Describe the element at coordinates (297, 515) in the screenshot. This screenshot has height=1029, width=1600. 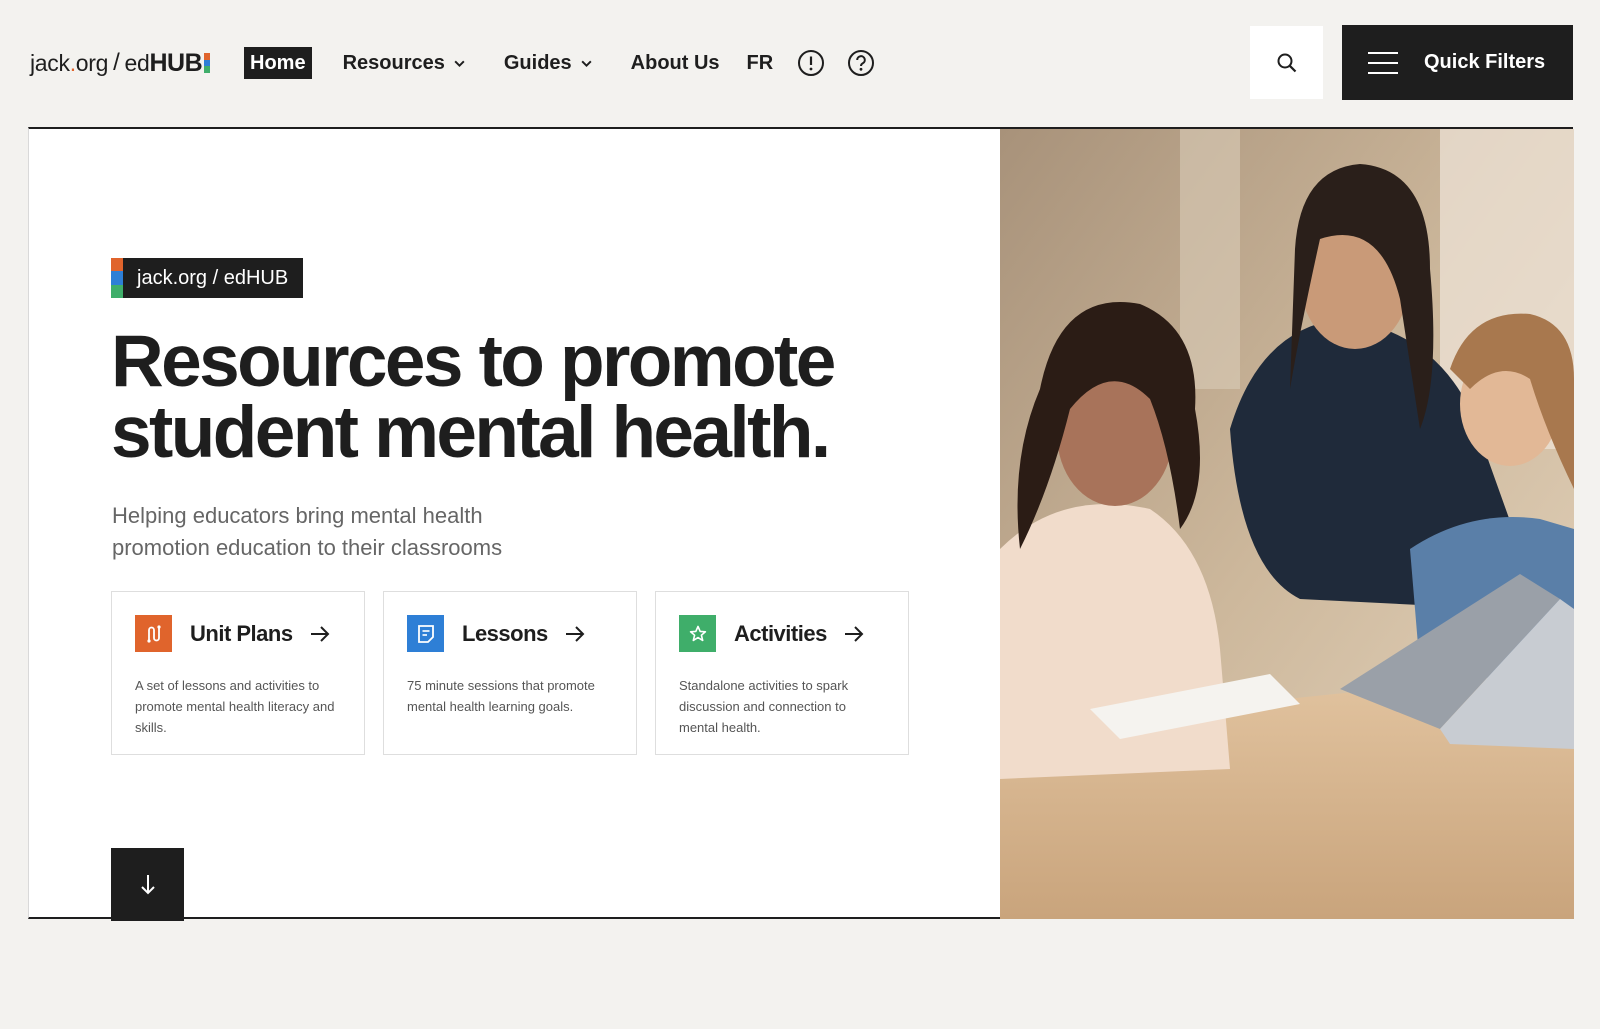
I see `subhead-line-1: Helping educators bring mental health` at that location.